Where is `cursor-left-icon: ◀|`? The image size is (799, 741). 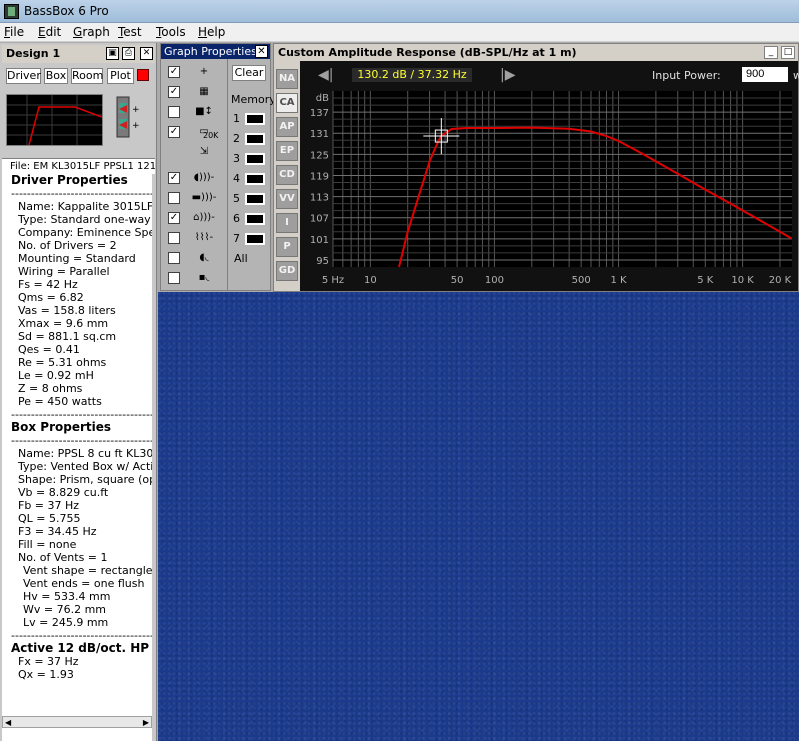
cursor-left-icon: ◀| is located at coordinates (325, 75).